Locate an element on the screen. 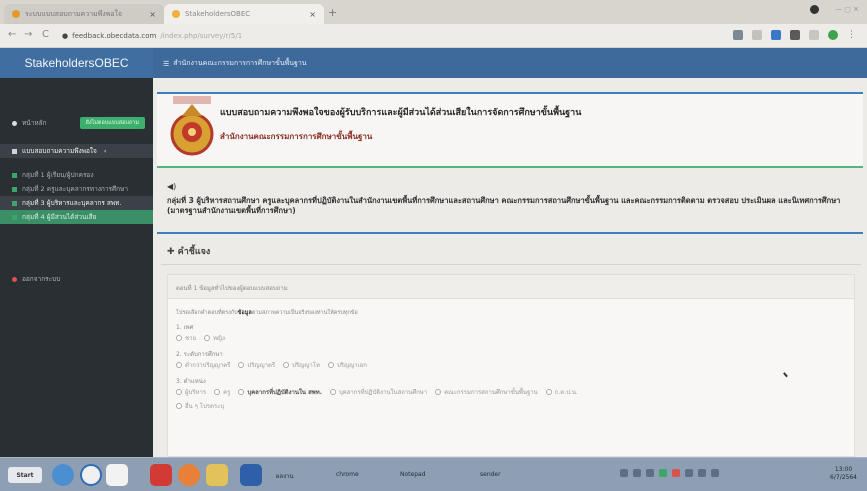  sidebar-item-label: หน้าหลัก is located at coordinates (34, 123).